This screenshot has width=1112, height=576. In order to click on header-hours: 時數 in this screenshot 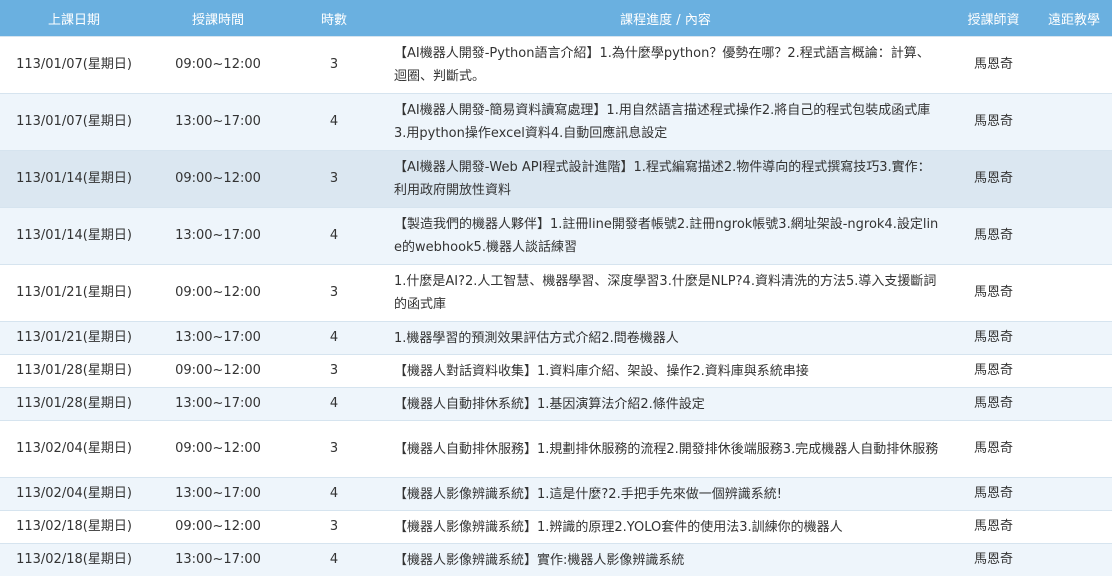, I will do `click(334, 18)`.